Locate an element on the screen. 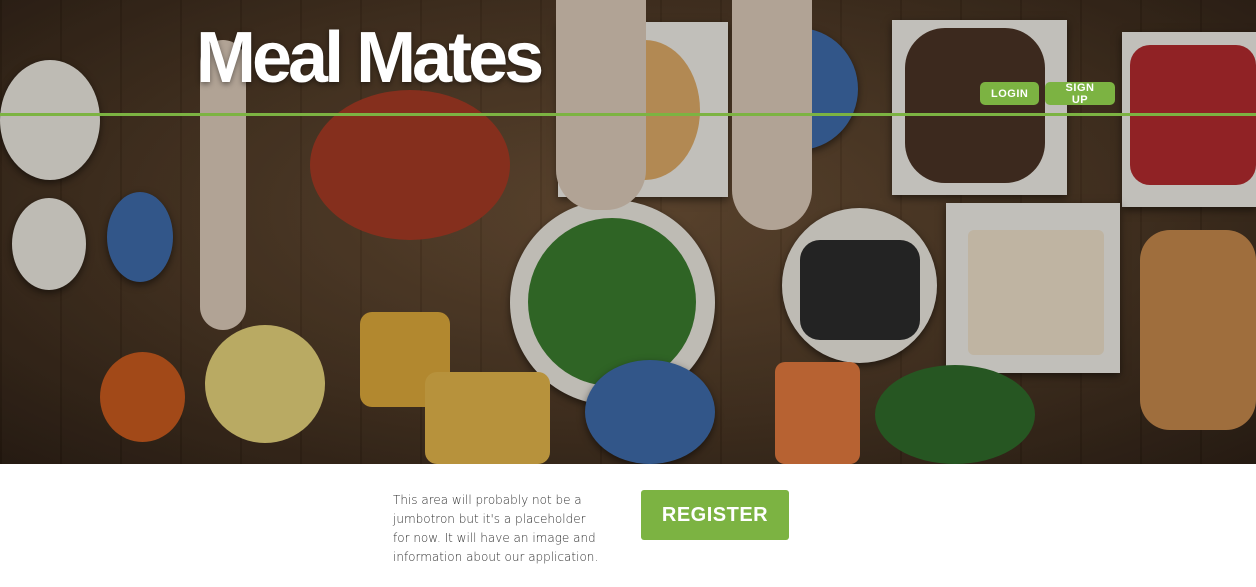  header-divider is located at coordinates (628, 114).